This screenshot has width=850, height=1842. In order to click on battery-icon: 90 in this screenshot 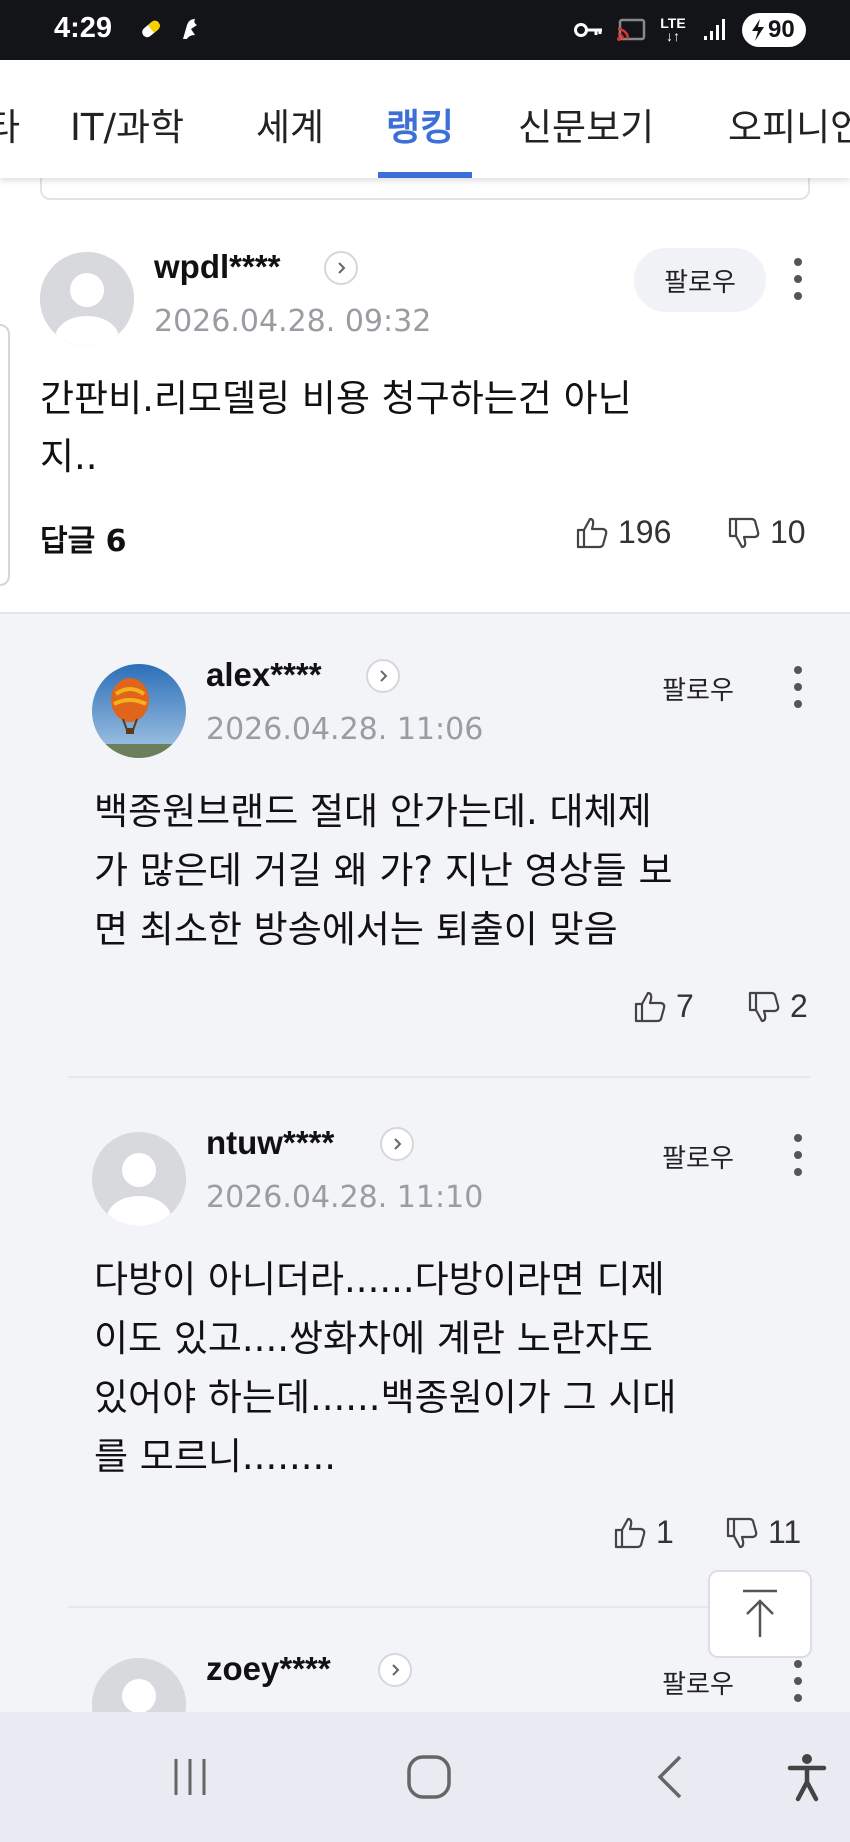, I will do `click(774, 30)`.